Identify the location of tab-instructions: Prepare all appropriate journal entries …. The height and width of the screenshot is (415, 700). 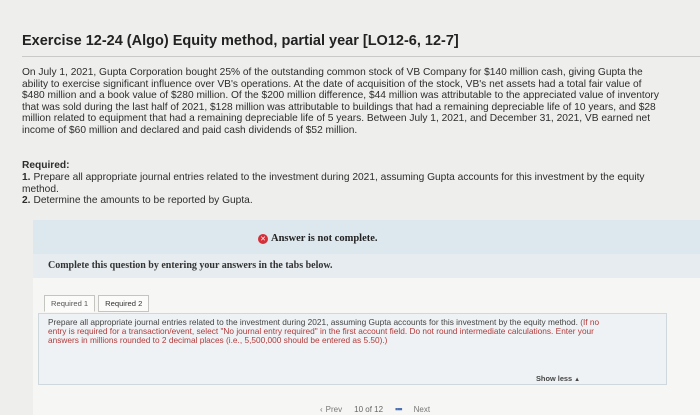
(328, 331).